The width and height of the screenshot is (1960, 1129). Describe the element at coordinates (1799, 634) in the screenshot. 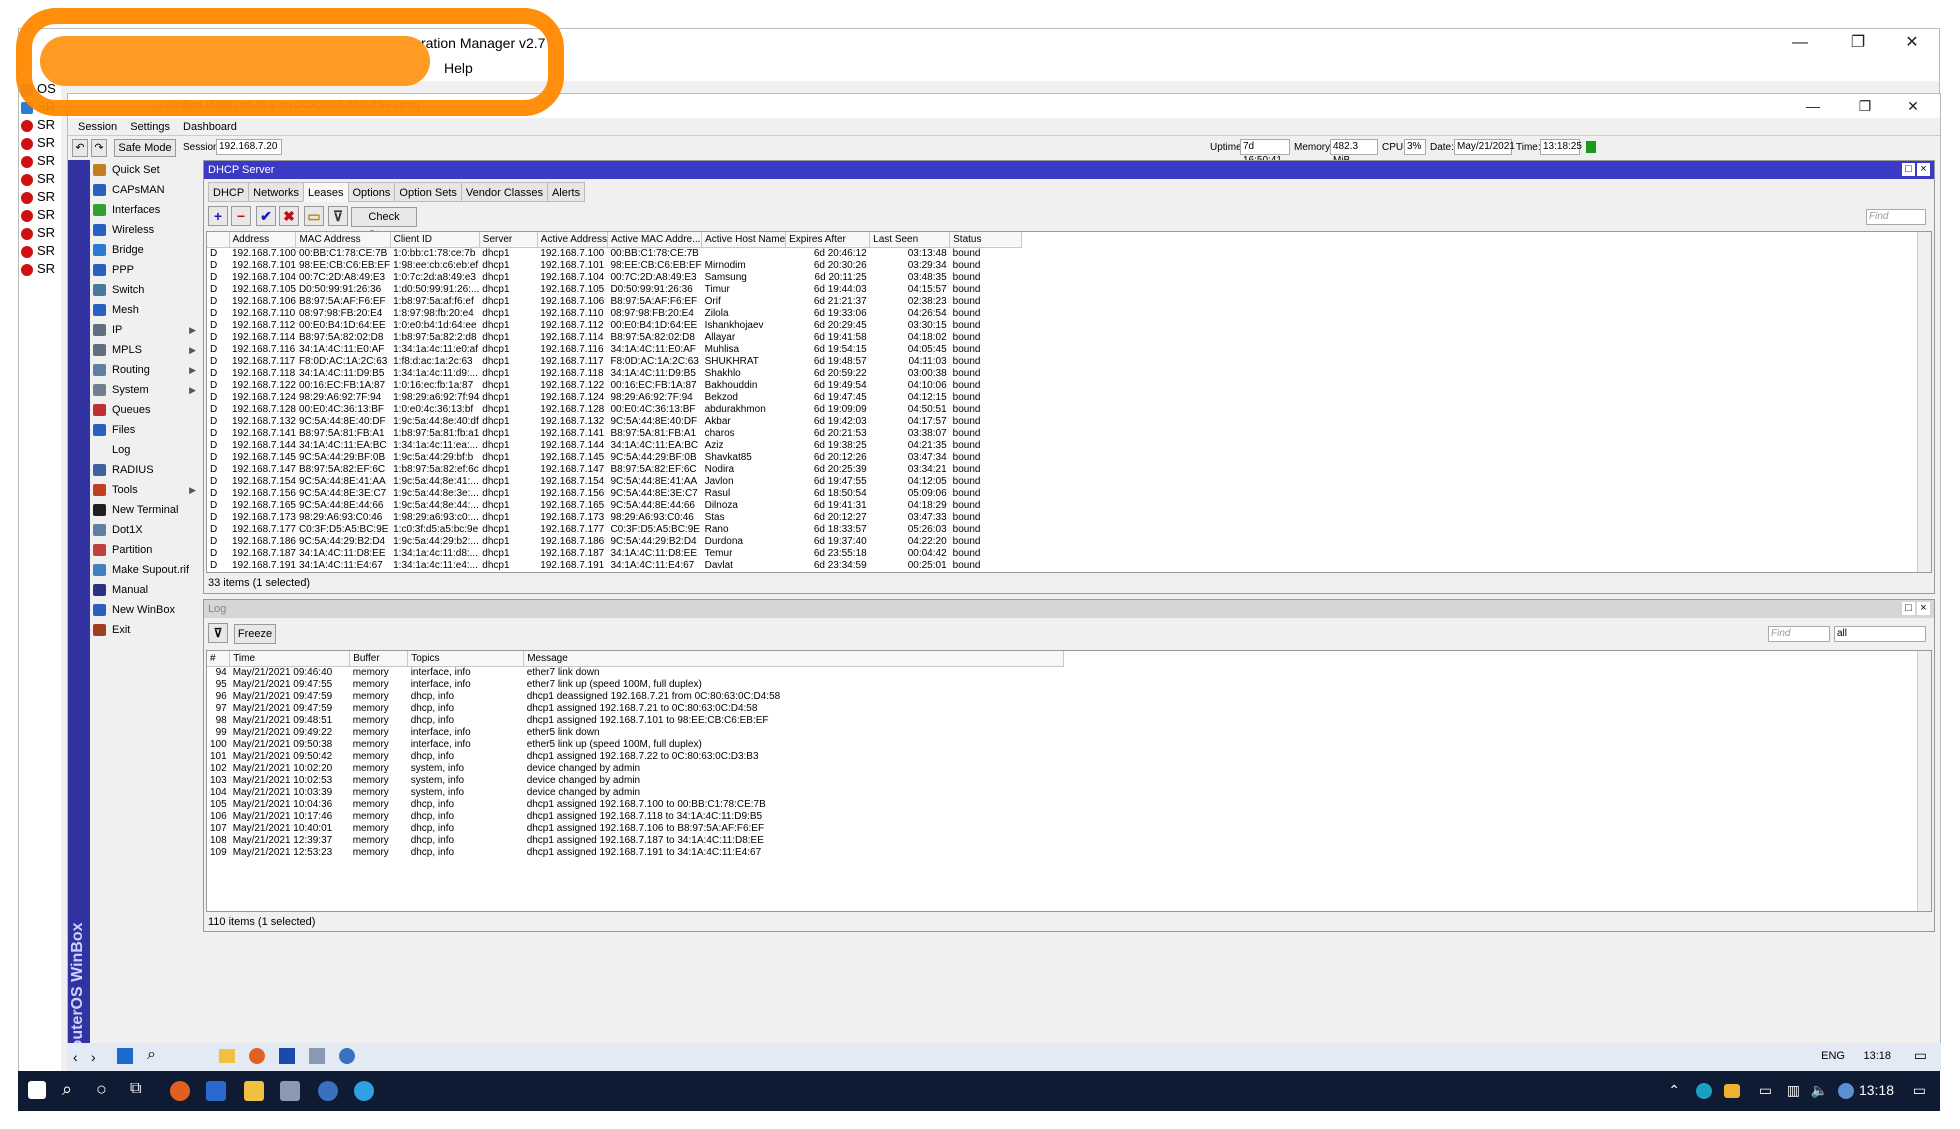

I see `log-find-input: Find` at that location.